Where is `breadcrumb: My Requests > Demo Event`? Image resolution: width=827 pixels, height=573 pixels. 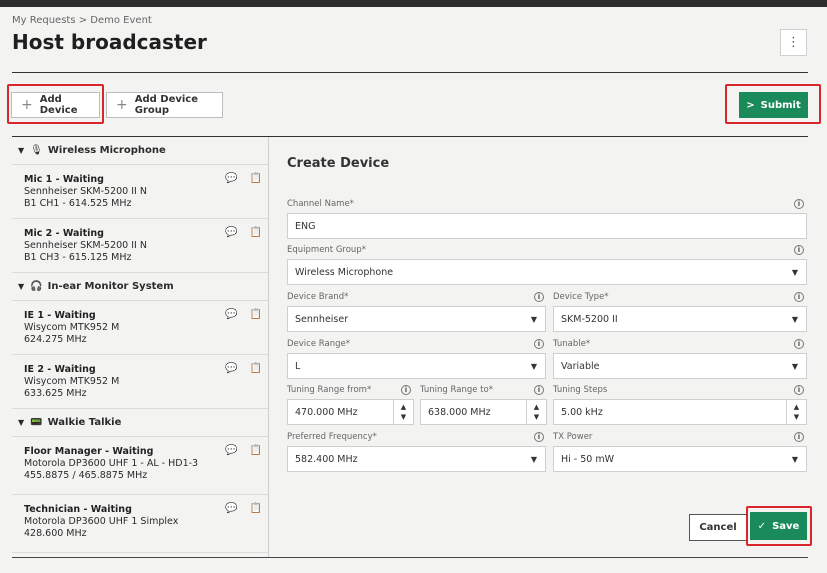
breadcrumb: My Requests > Demo Event is located at coordinates (82, 20).